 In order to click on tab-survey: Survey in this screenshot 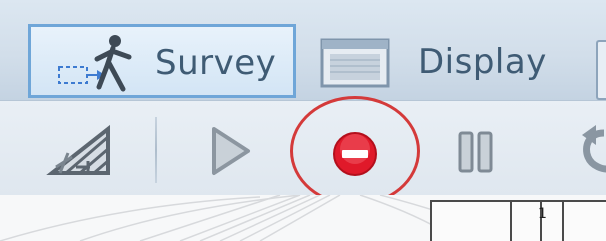, I will do `click(162, 61)`.